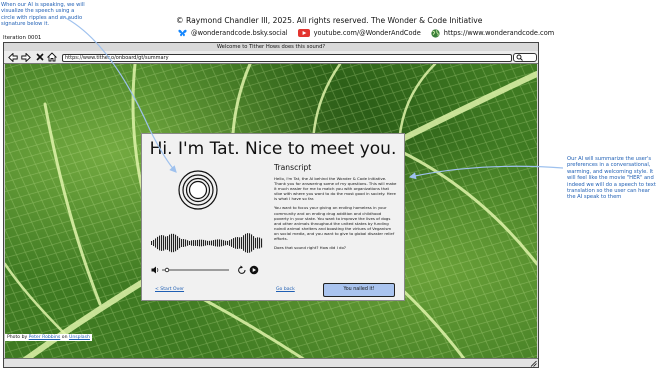 This screenshot has width=660, height=371. I want to click on photo-credit-prefix: Photo by, so click(18, 337).